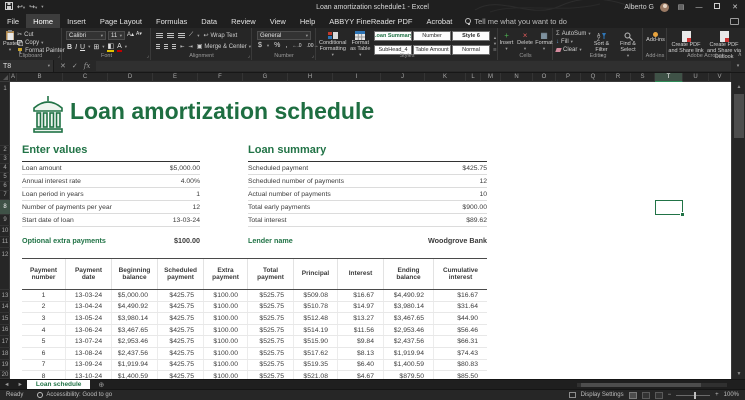 The image size is (745, 400). Describe the element at coordinates (473, 77) in the screenshot. I see `column-header-L: L` at that location.